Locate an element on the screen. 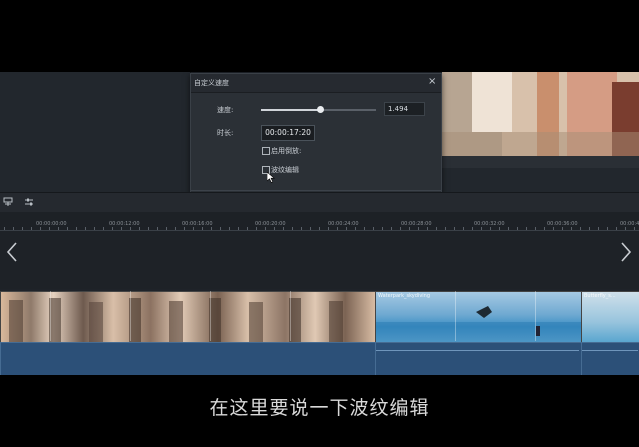  ripple-edit-label: 波纹编辑 is located at coordinates (285, 170).